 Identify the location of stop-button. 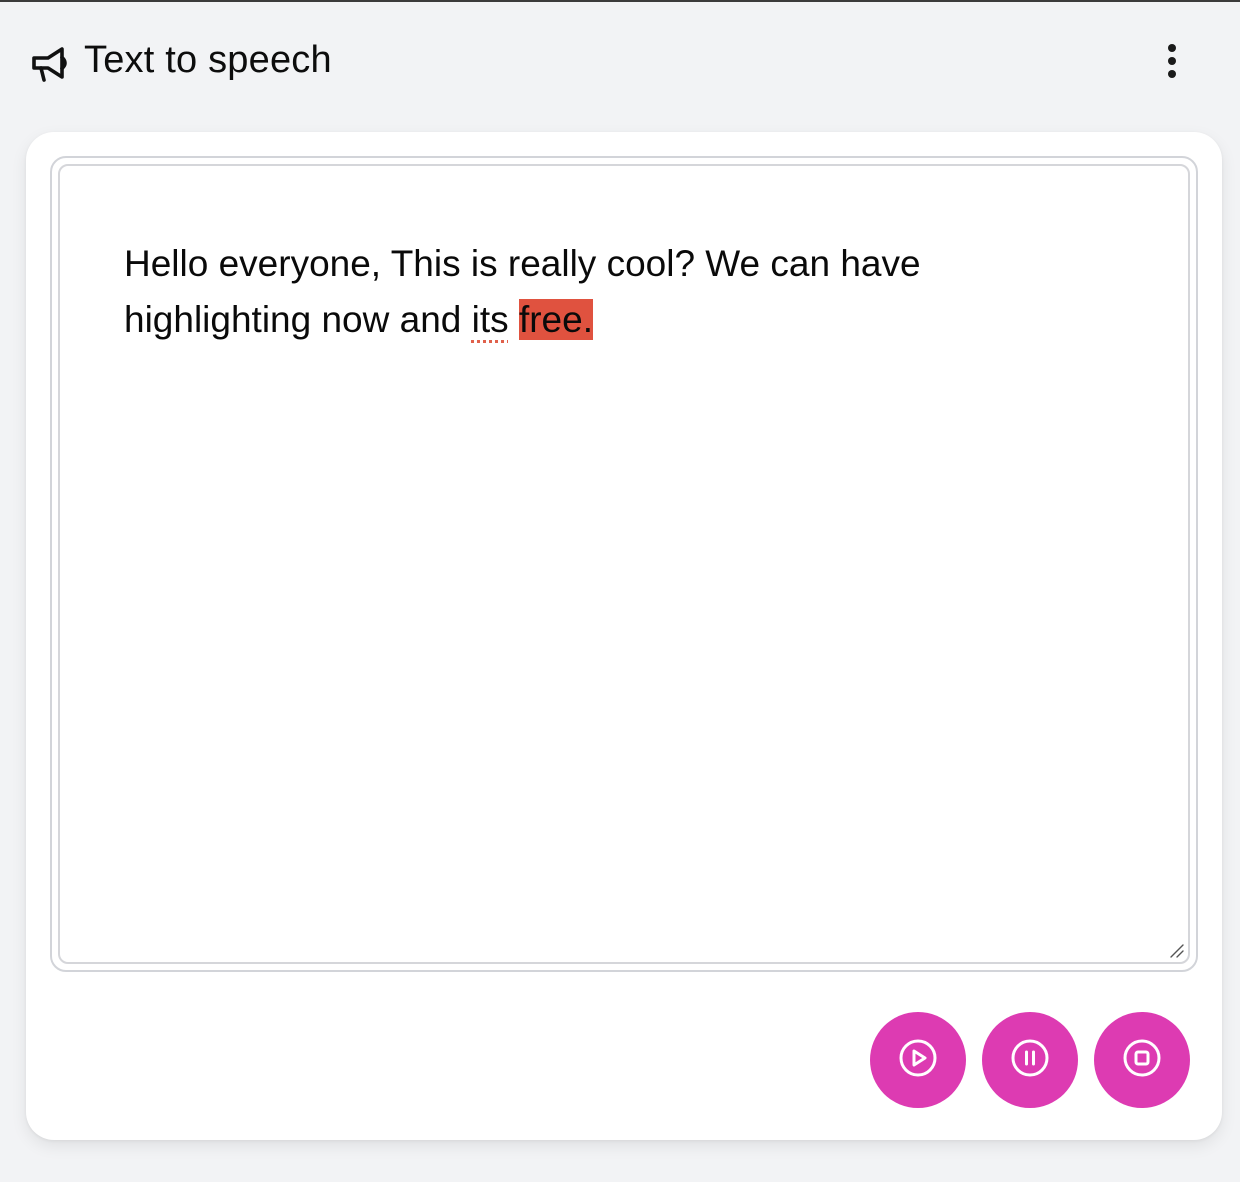
(1142, 1060).